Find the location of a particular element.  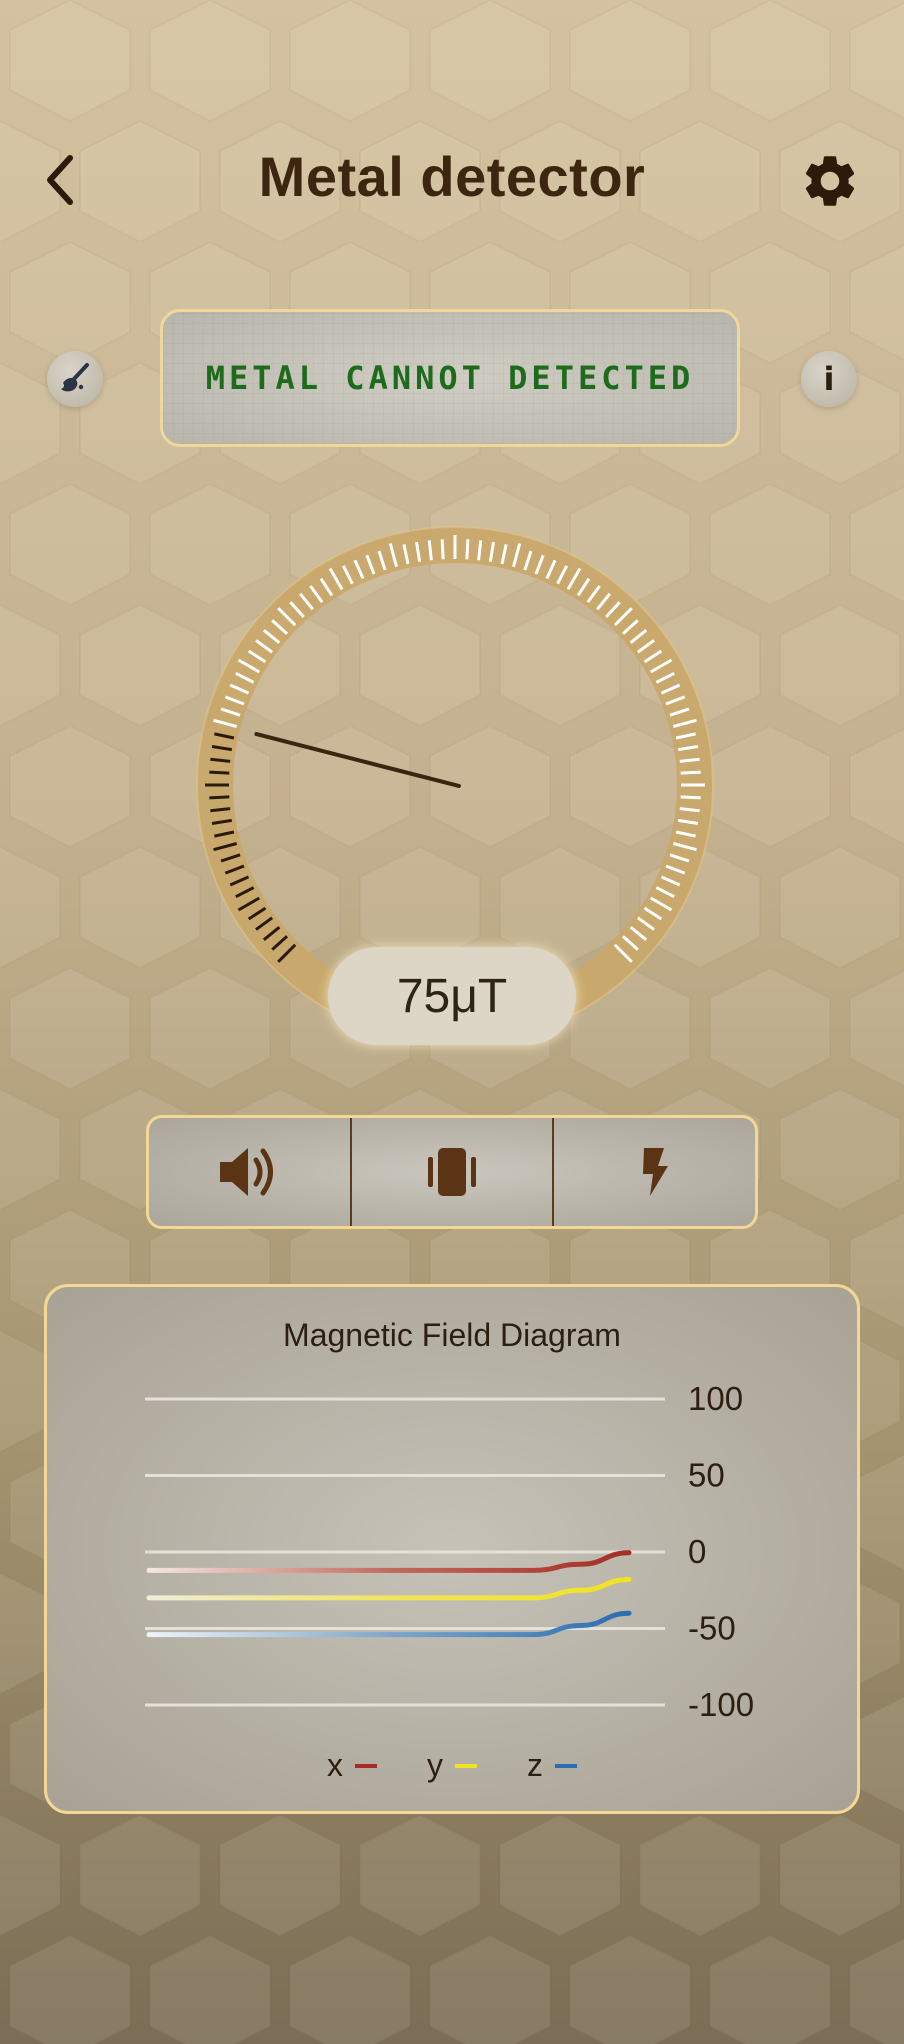

sound-toggle is located at coordinates (249, 1172).